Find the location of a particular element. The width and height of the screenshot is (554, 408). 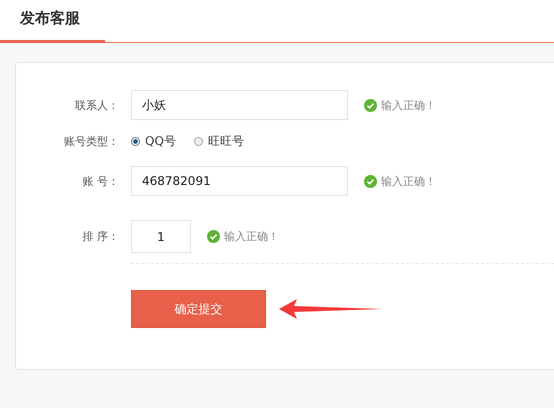

radio-label: QQ号 is located at coordinates (160, 141).